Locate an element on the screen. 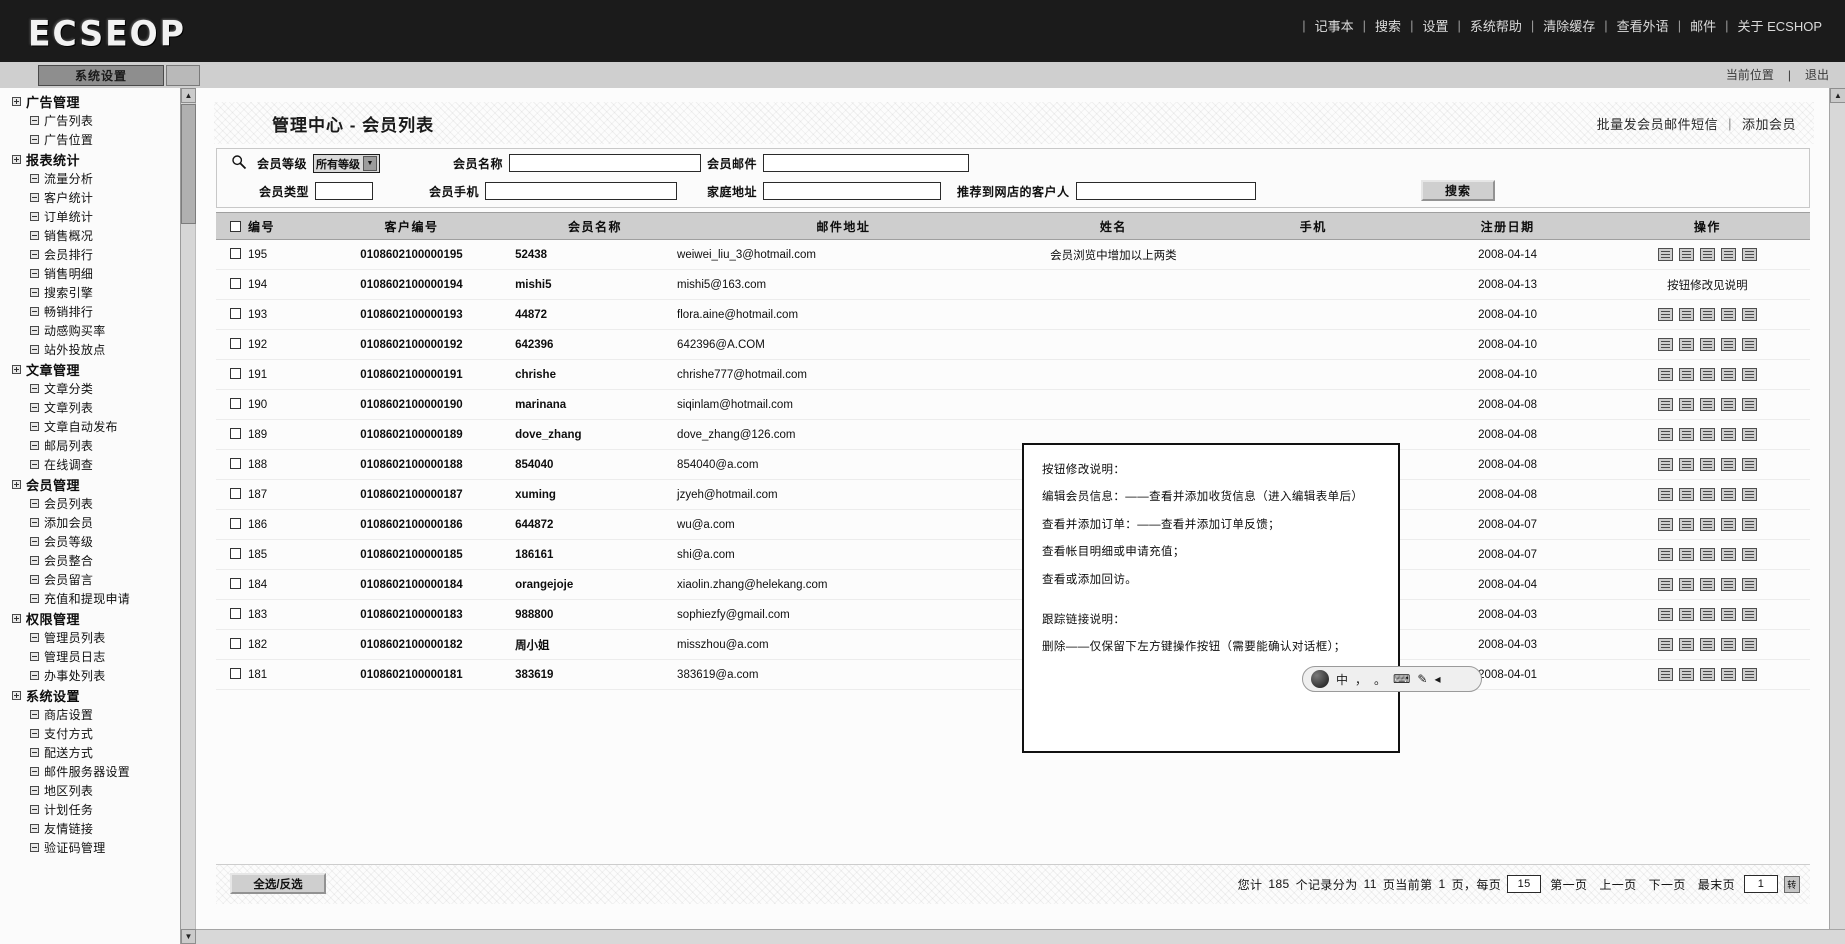 The image size is (1845, 944). topnav-item-help: 系统帮助 is located at coordinates (1496, 25).